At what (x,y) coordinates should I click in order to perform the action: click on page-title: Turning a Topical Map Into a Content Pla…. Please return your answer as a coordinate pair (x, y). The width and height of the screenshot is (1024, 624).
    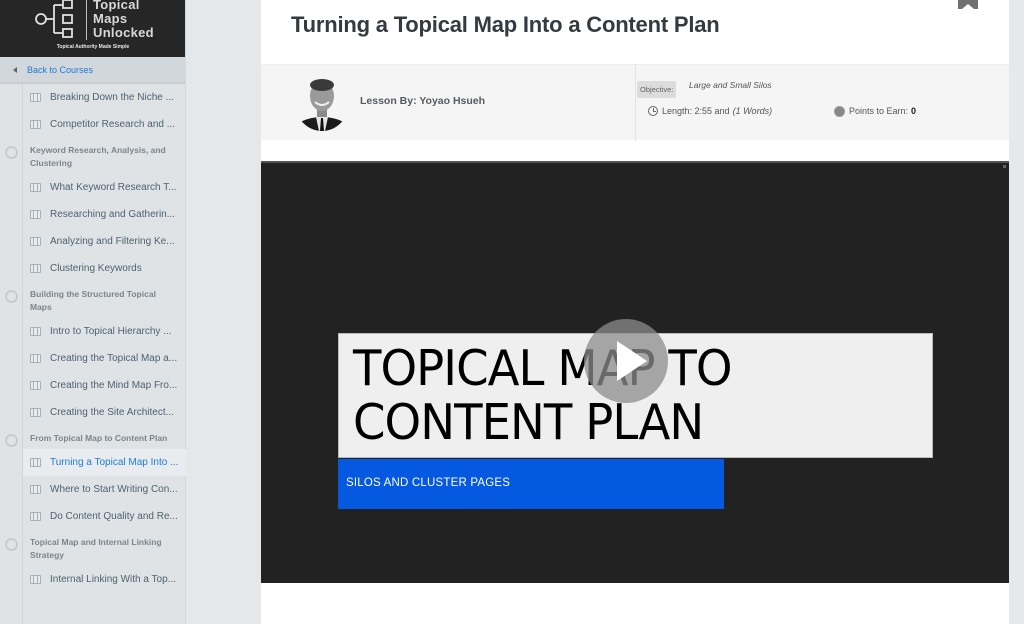
    Looking at the image, I should click on (505, 24).